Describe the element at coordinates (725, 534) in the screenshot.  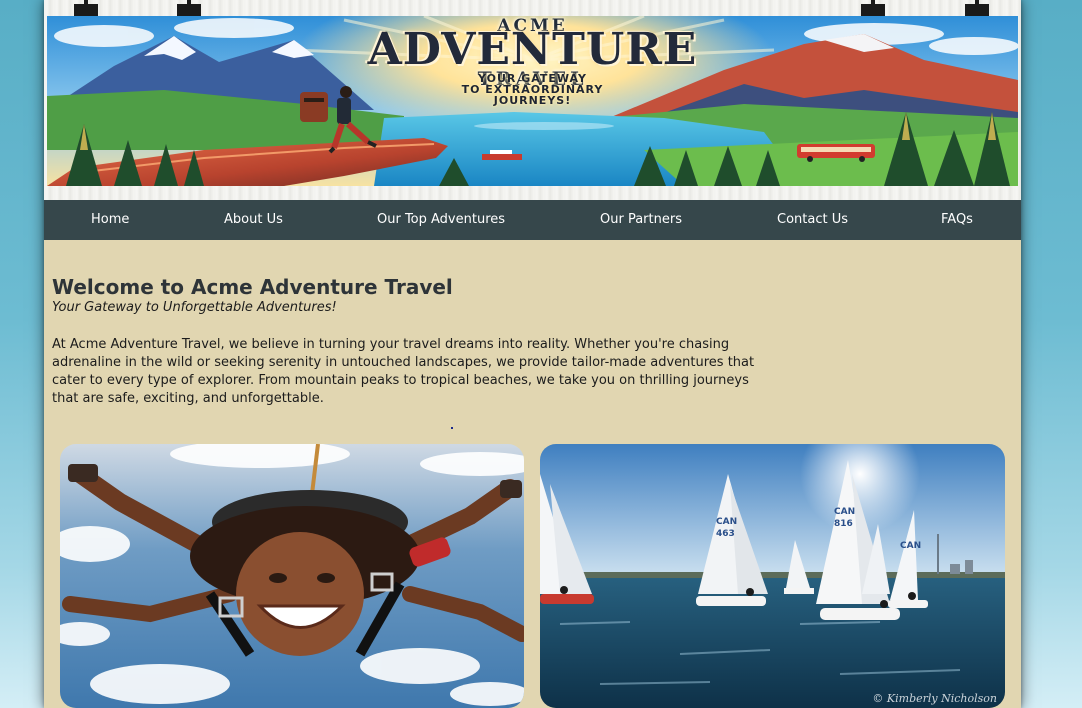
I see `svg-text: 463` at that location.